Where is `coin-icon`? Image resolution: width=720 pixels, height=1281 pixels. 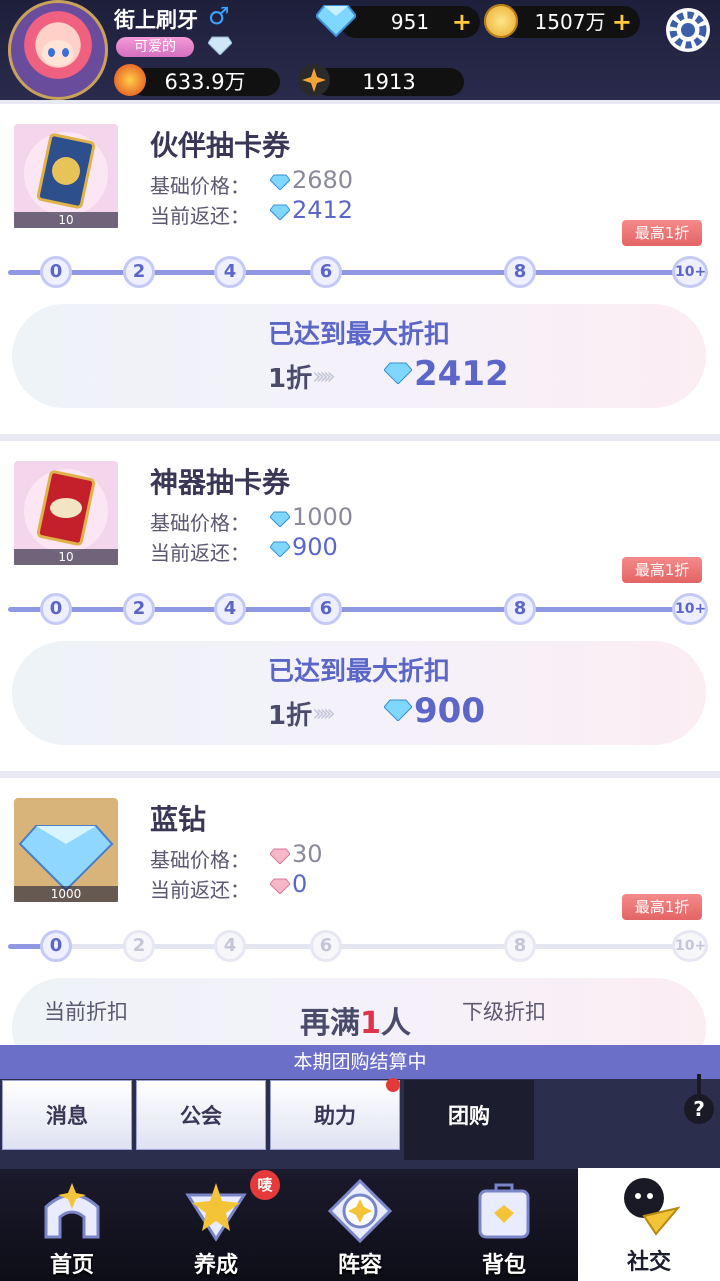 coin-icon is located at coordinates (501, 21).